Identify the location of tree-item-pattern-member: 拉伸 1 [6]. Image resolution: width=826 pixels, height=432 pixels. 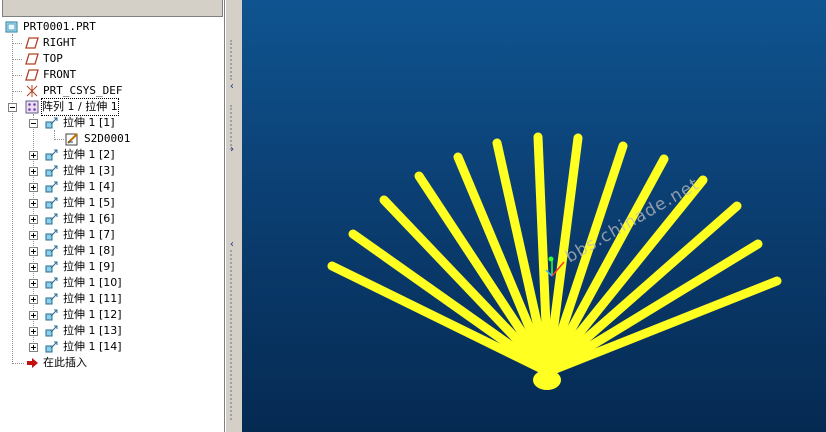
(112, 219).